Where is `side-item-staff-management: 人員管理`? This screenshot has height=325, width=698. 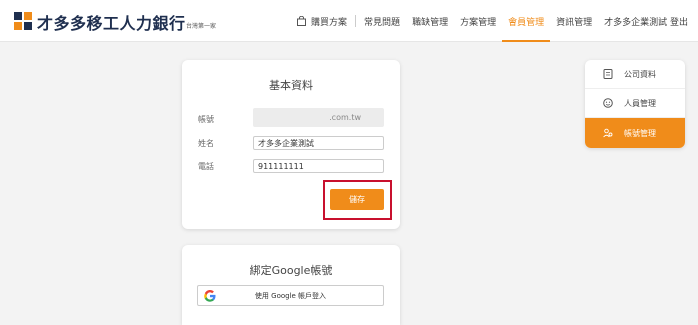 side-item-staff-management: 人員管理 is located at coordinates (635, 103).